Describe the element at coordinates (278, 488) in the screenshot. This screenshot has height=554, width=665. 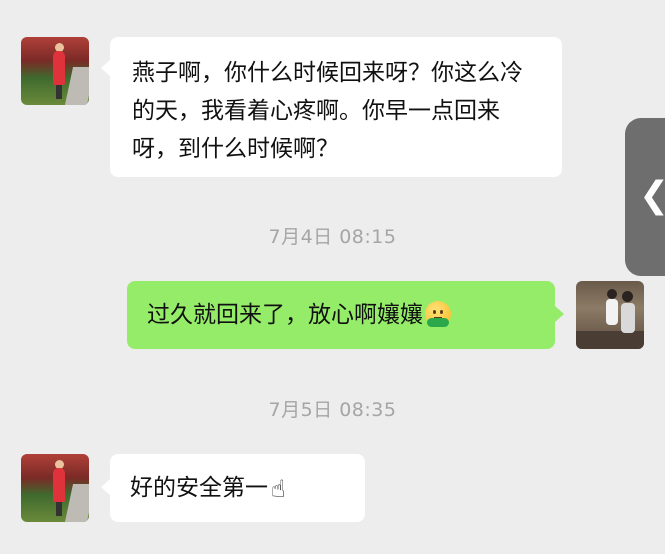
I see `pointing-up-emoji-icon: ☝` at that location.